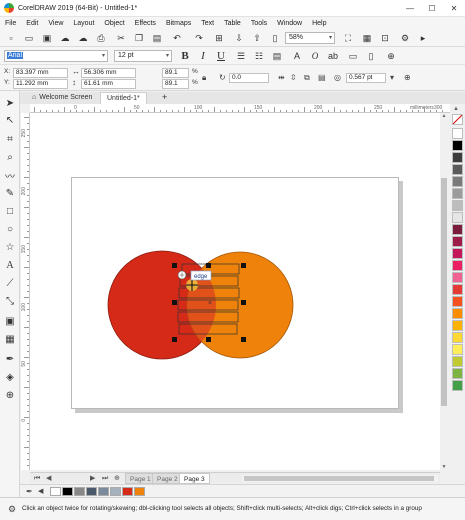  I want to click on vertical-scrollbar: ▲ ▼, so click(444, 291).